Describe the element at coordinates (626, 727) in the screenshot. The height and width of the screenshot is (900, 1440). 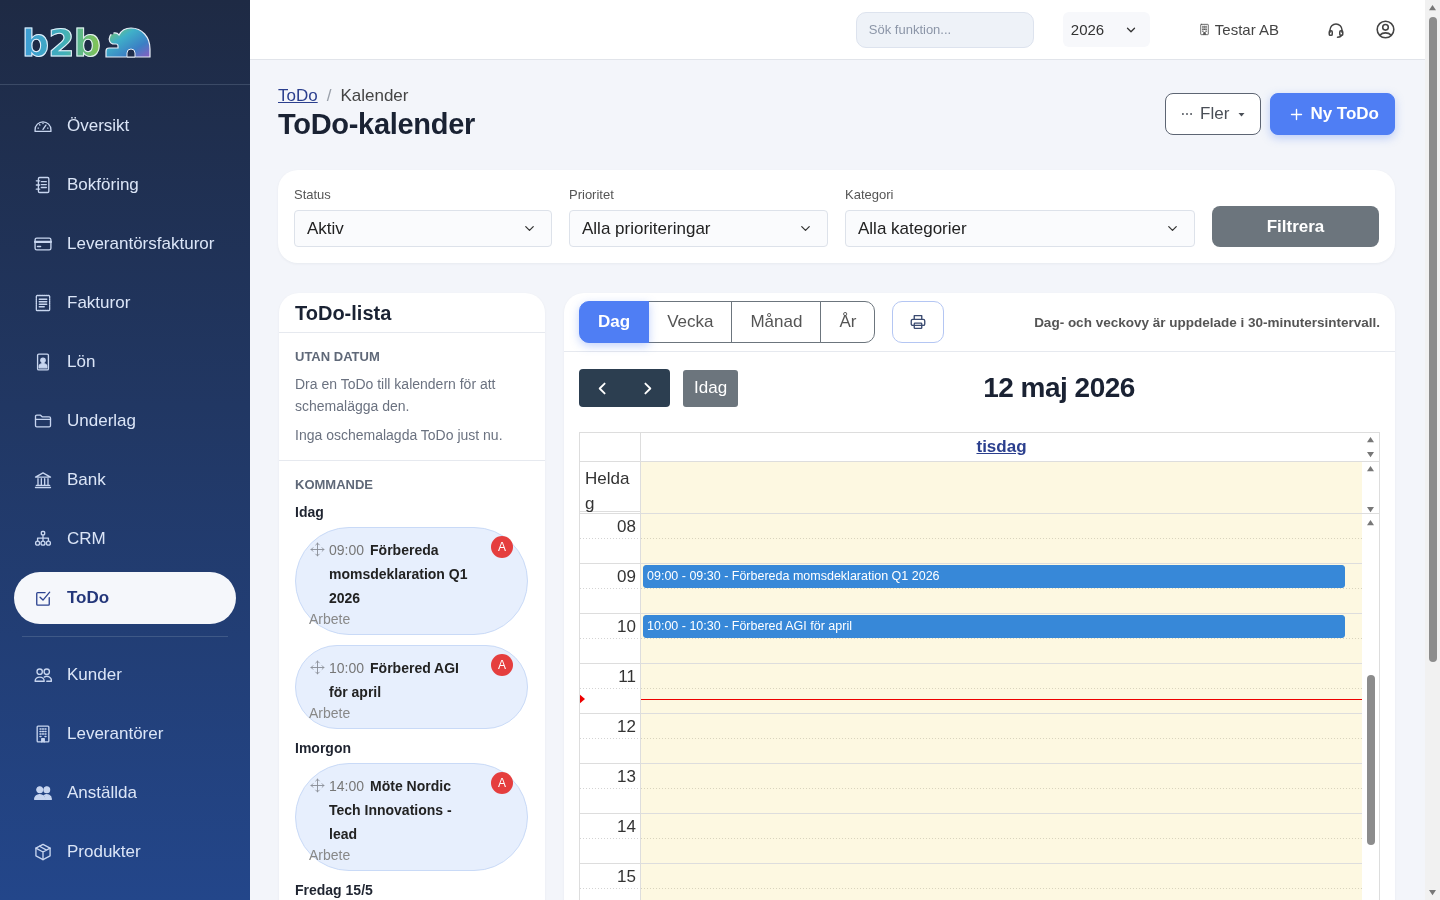
I see `hour-label: 12` at that location.